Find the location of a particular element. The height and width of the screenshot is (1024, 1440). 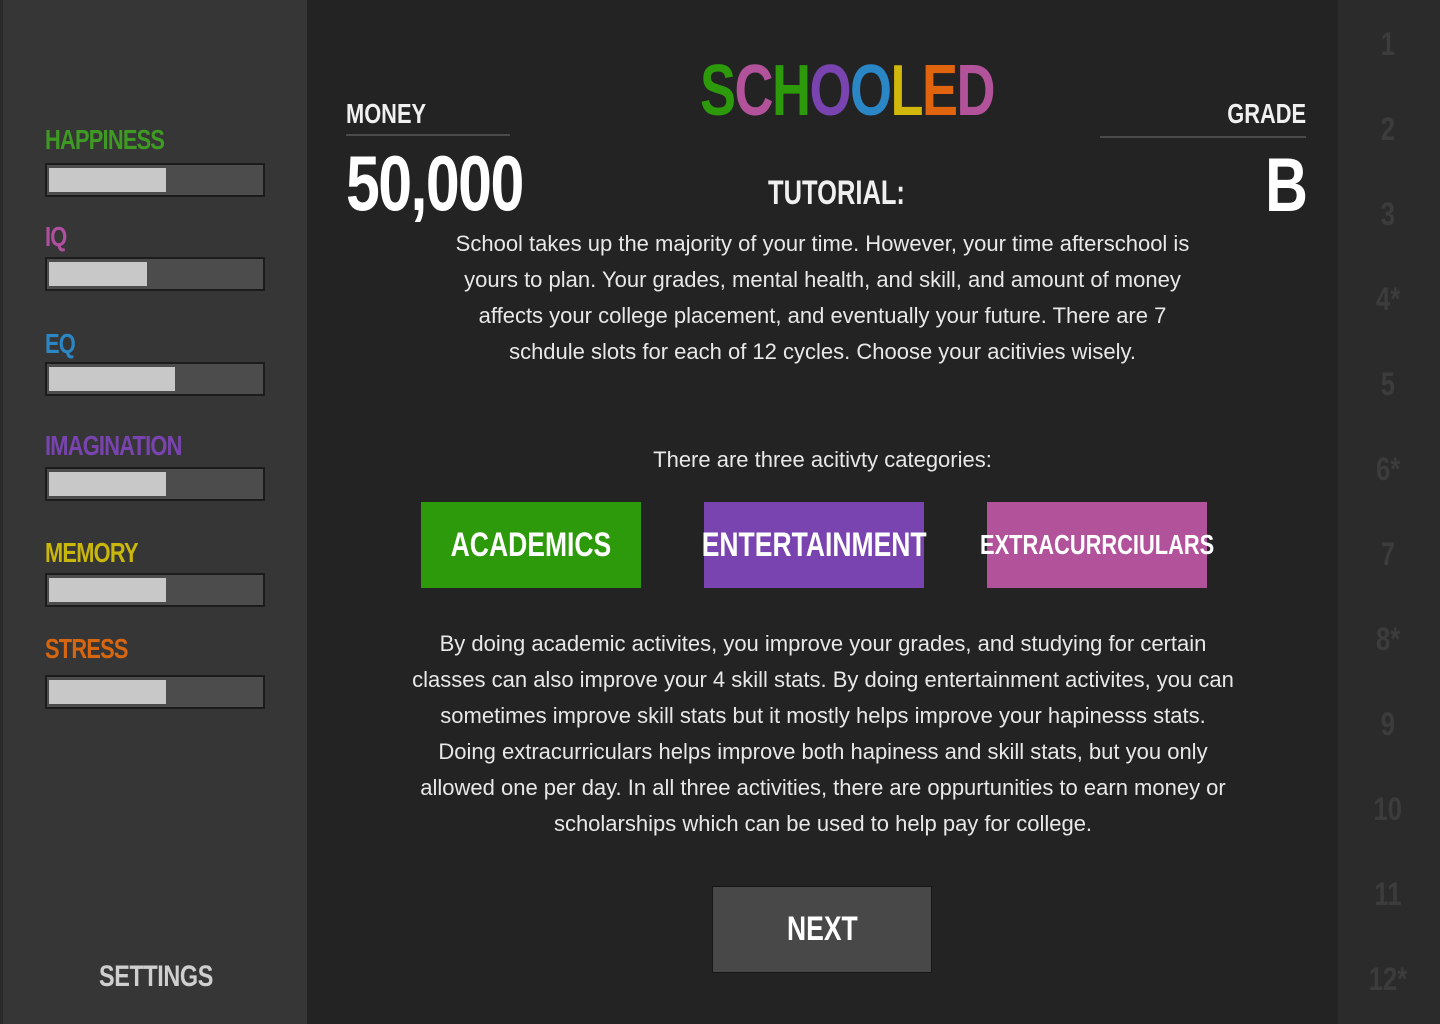

cycle-label: 3 is located at coordinates (1388, 214).